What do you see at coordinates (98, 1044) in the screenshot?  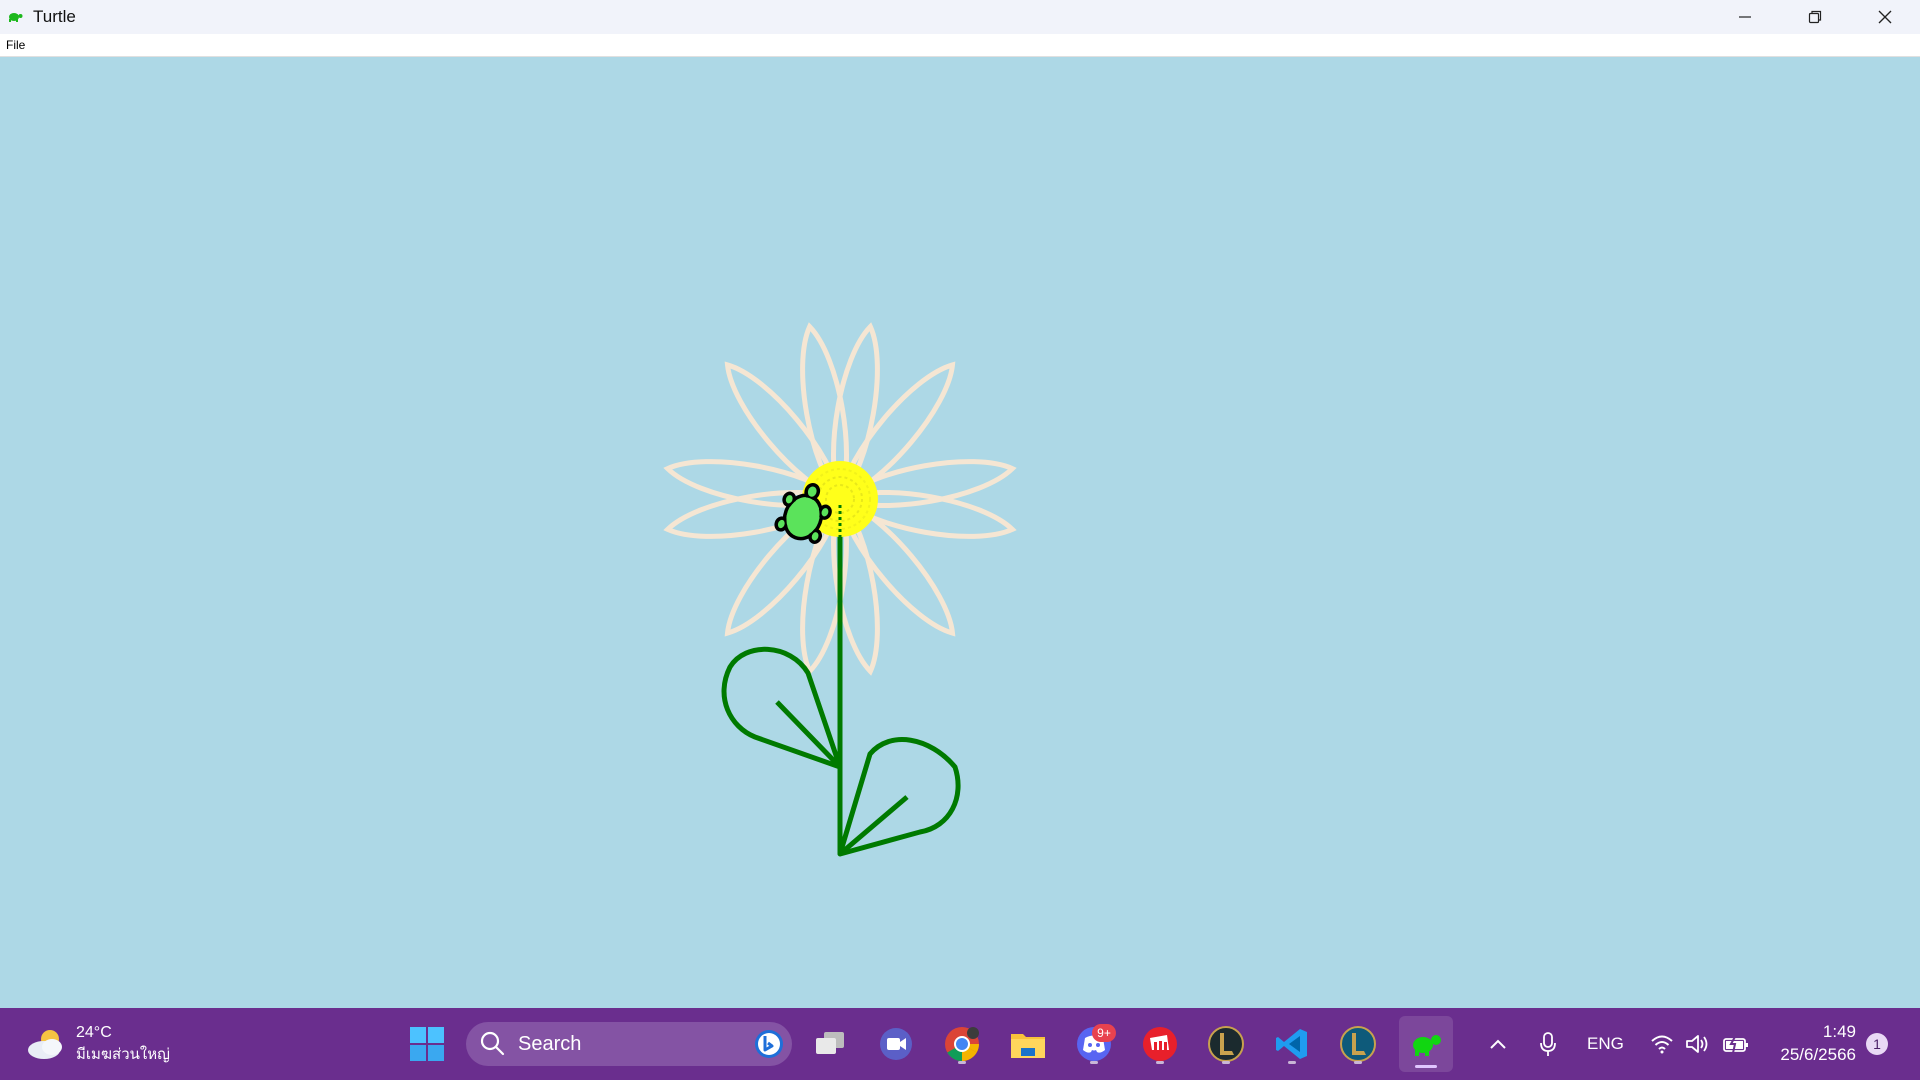 I see `weather-widget: 24°C มีเมฆส่วนใหญ่` at bounding box center [98, 1044].